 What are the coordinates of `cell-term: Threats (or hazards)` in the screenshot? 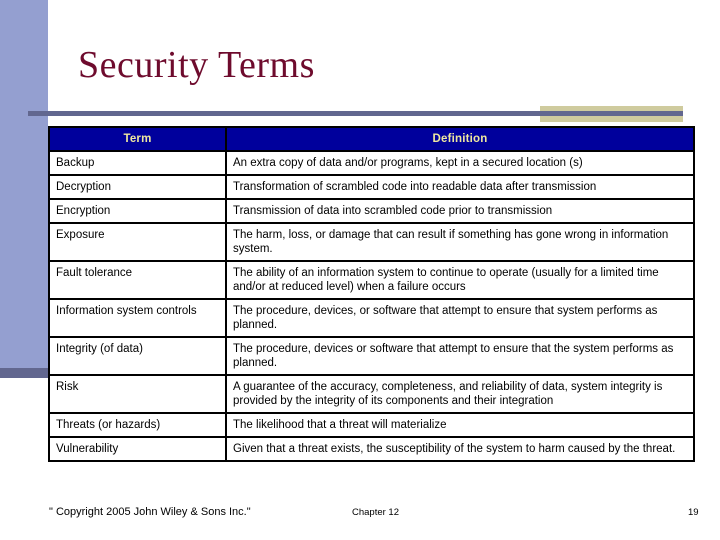 It's located at (137, 425).